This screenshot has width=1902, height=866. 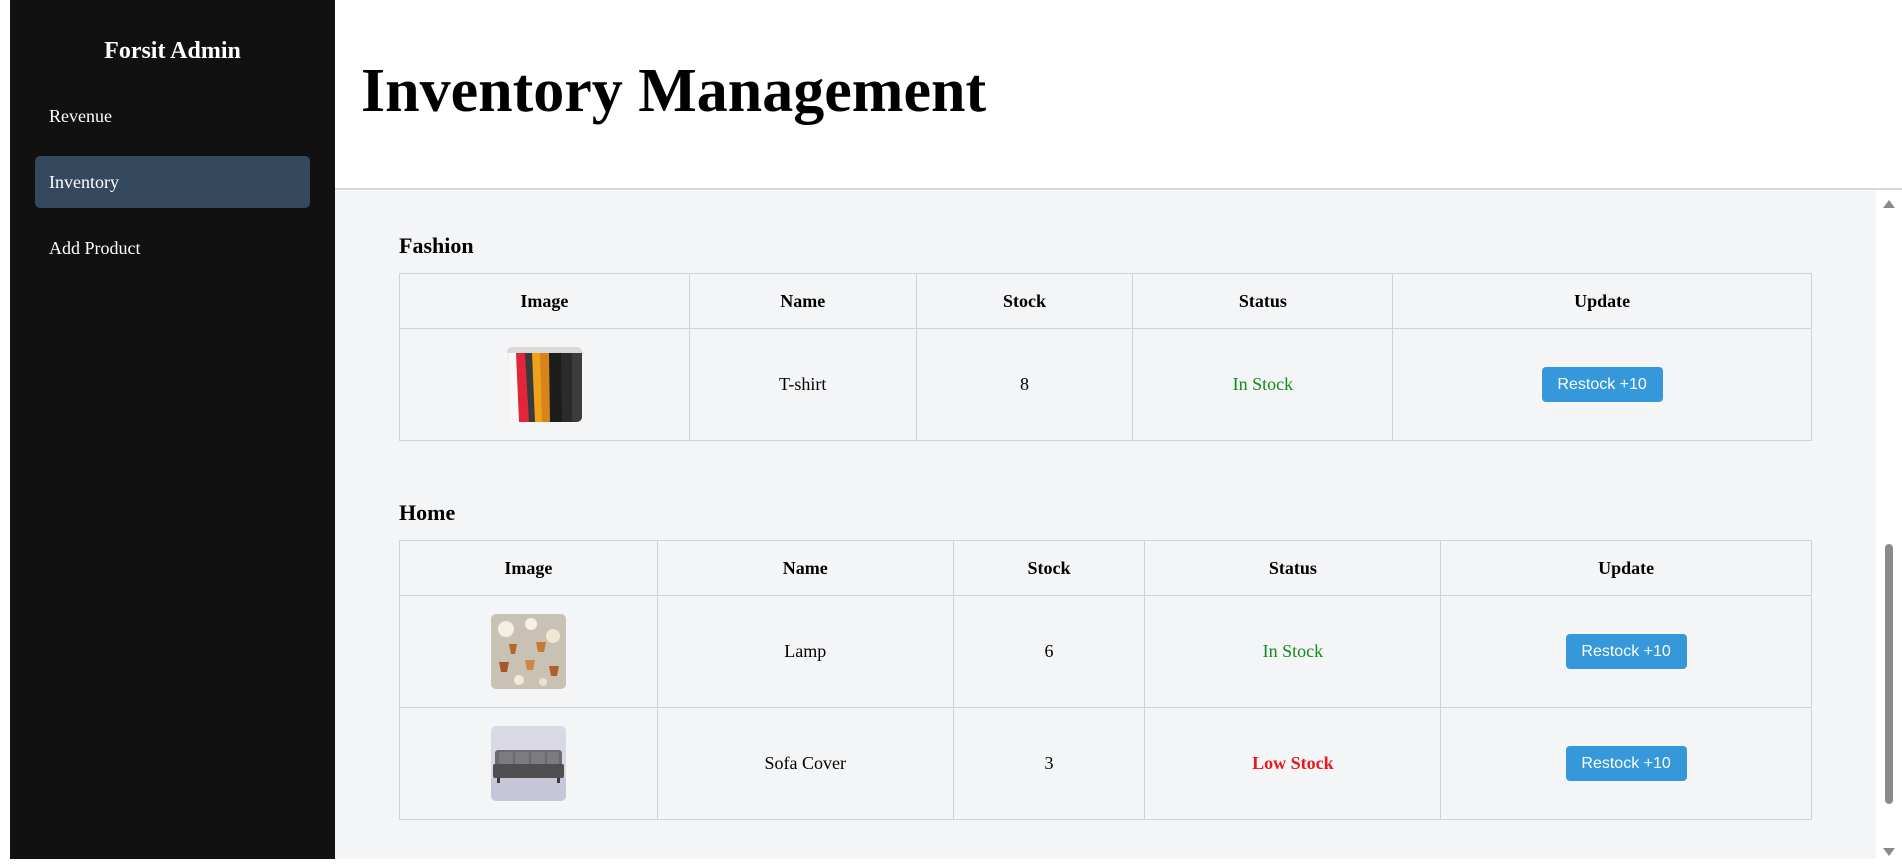 I want to click on product-name-cell: T-shirt, so click(x=802, y=384).